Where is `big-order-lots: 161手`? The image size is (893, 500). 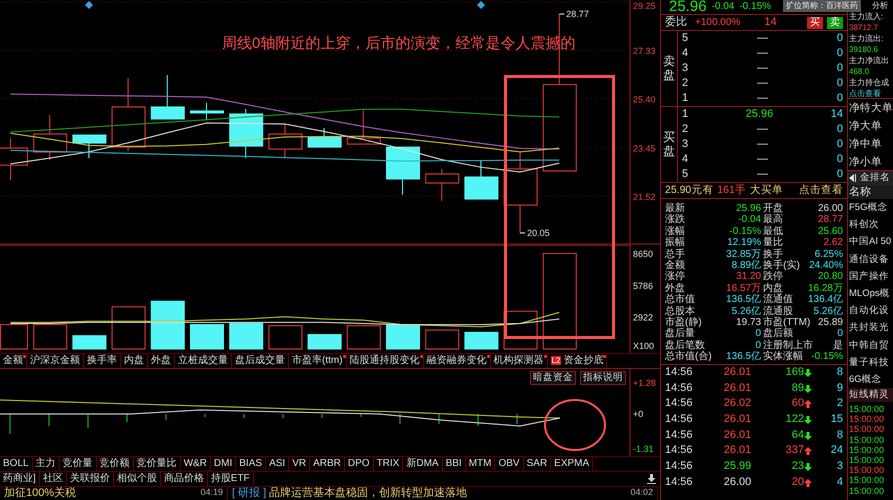 big-order-lots: 161手 is located at coordinates (731, 190).